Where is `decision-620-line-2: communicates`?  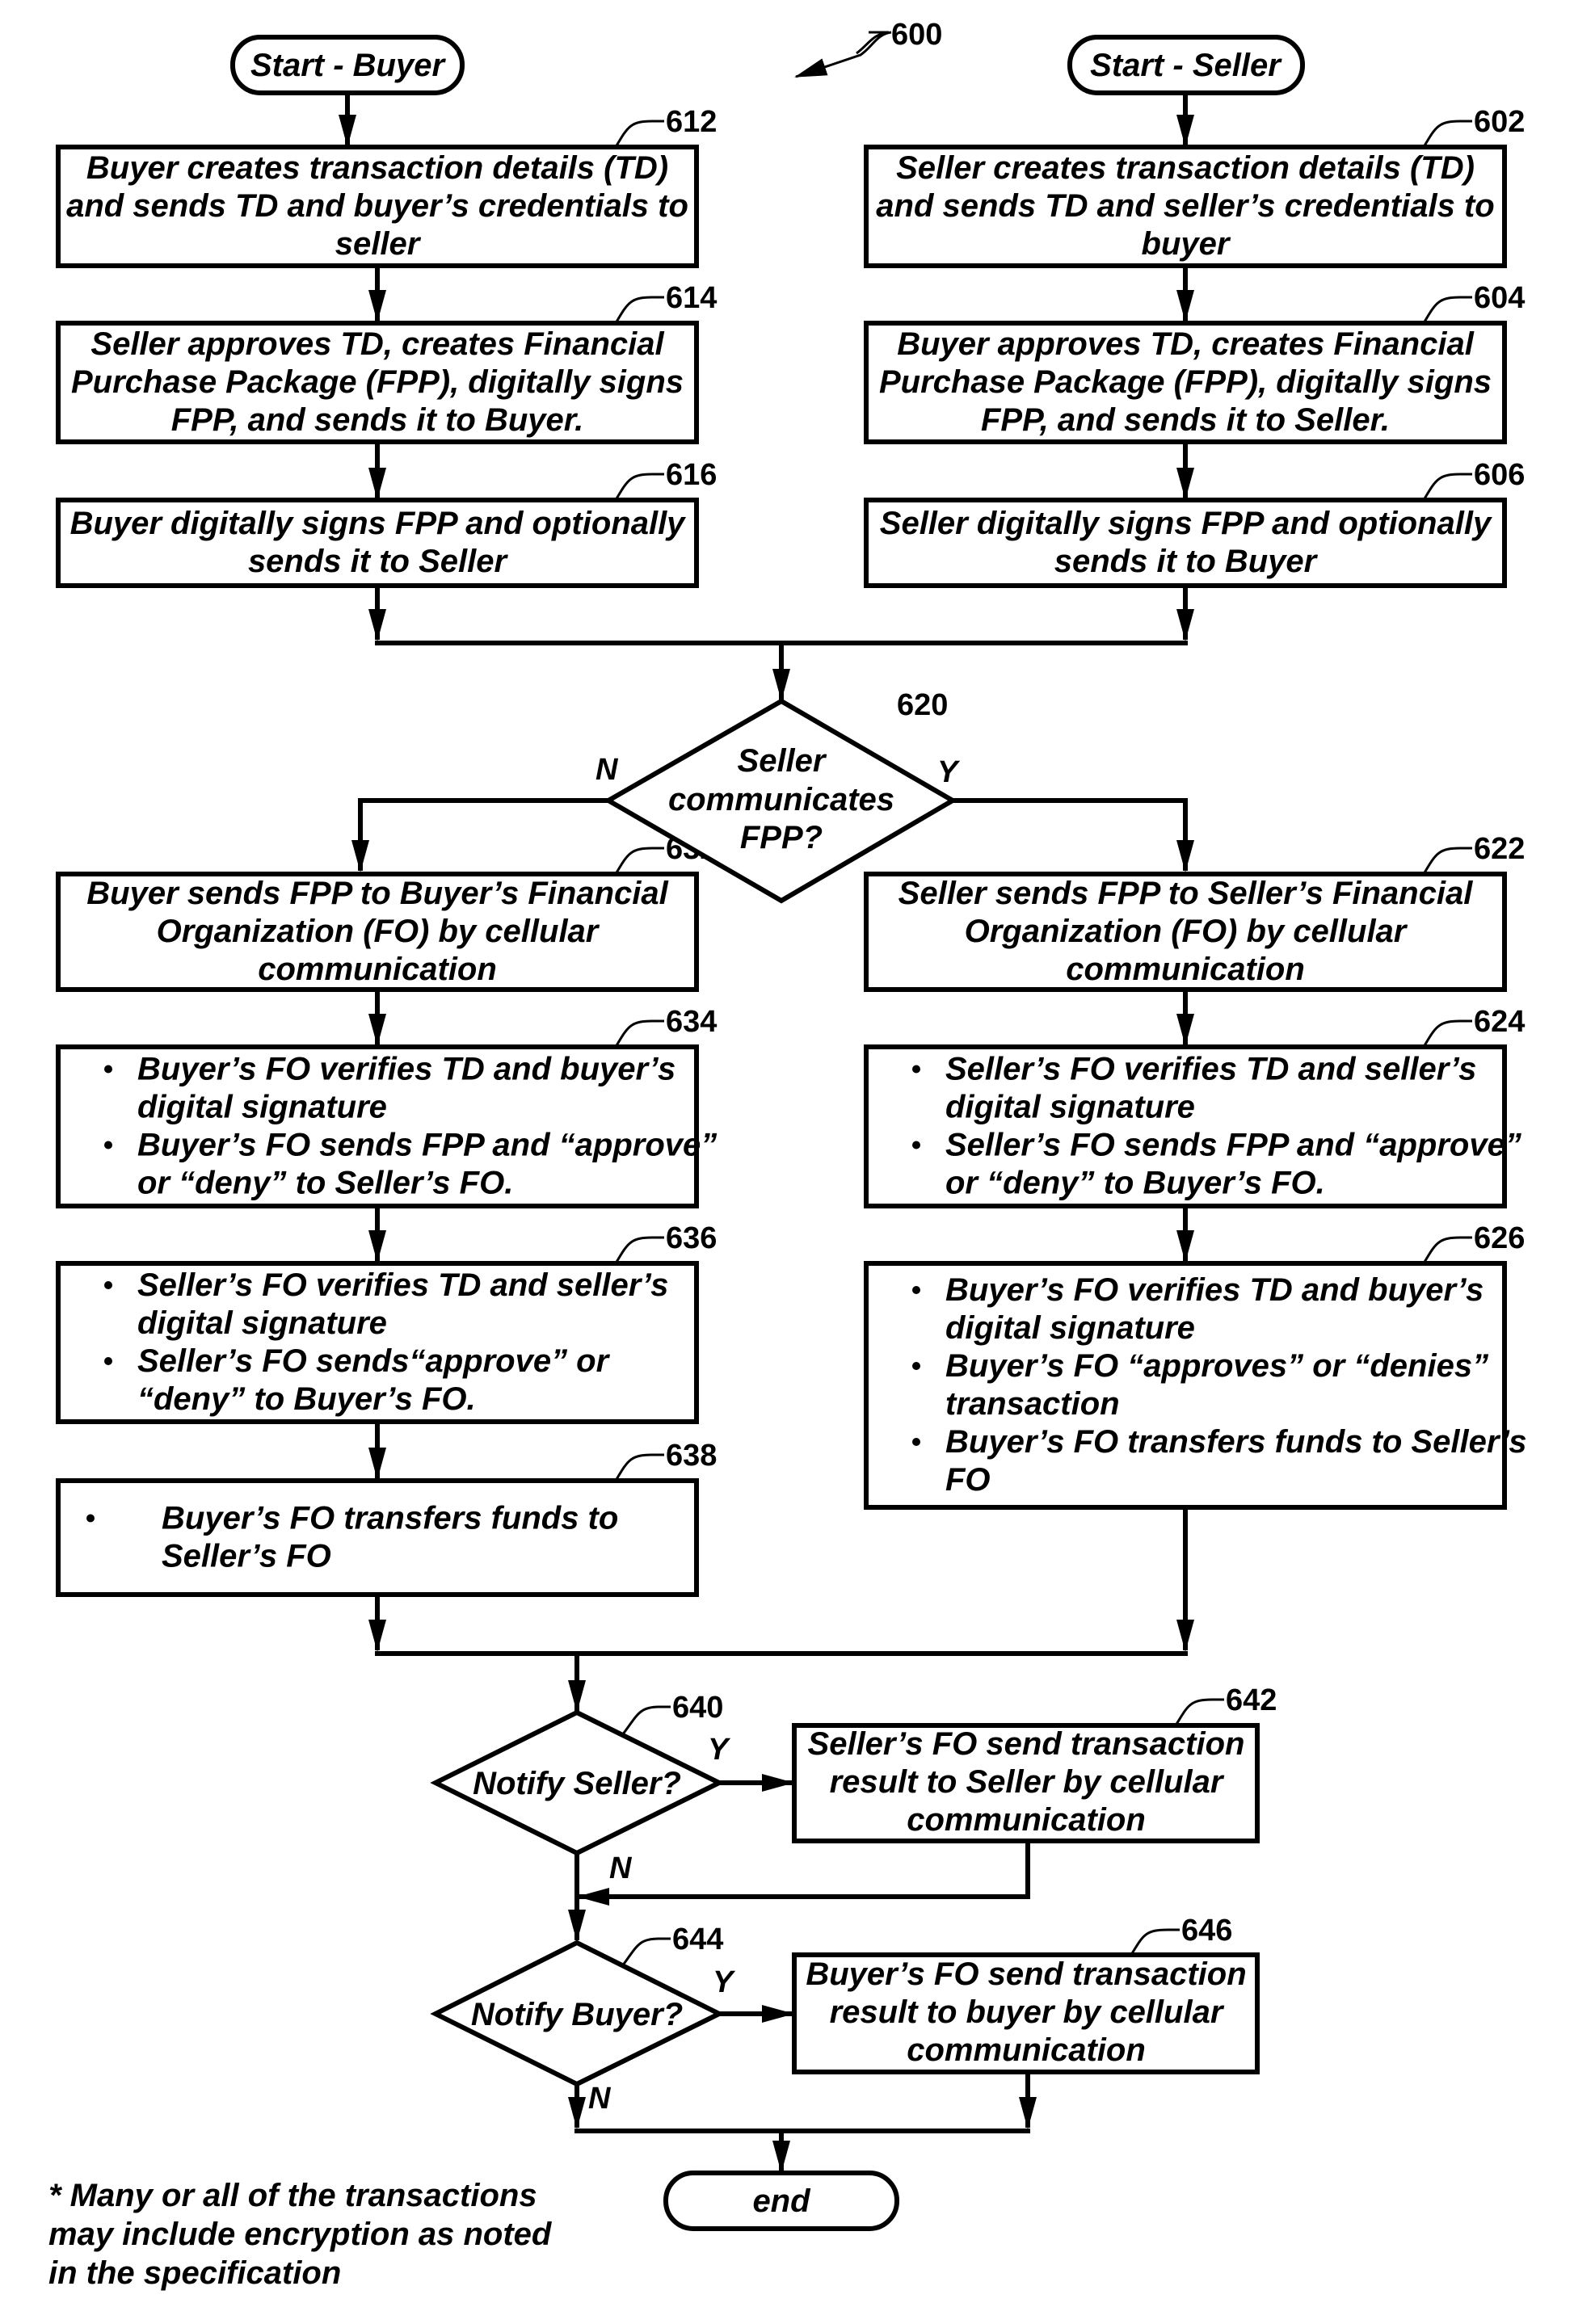
decision-620-line-2: communicates is located at coordinates (781, 799).